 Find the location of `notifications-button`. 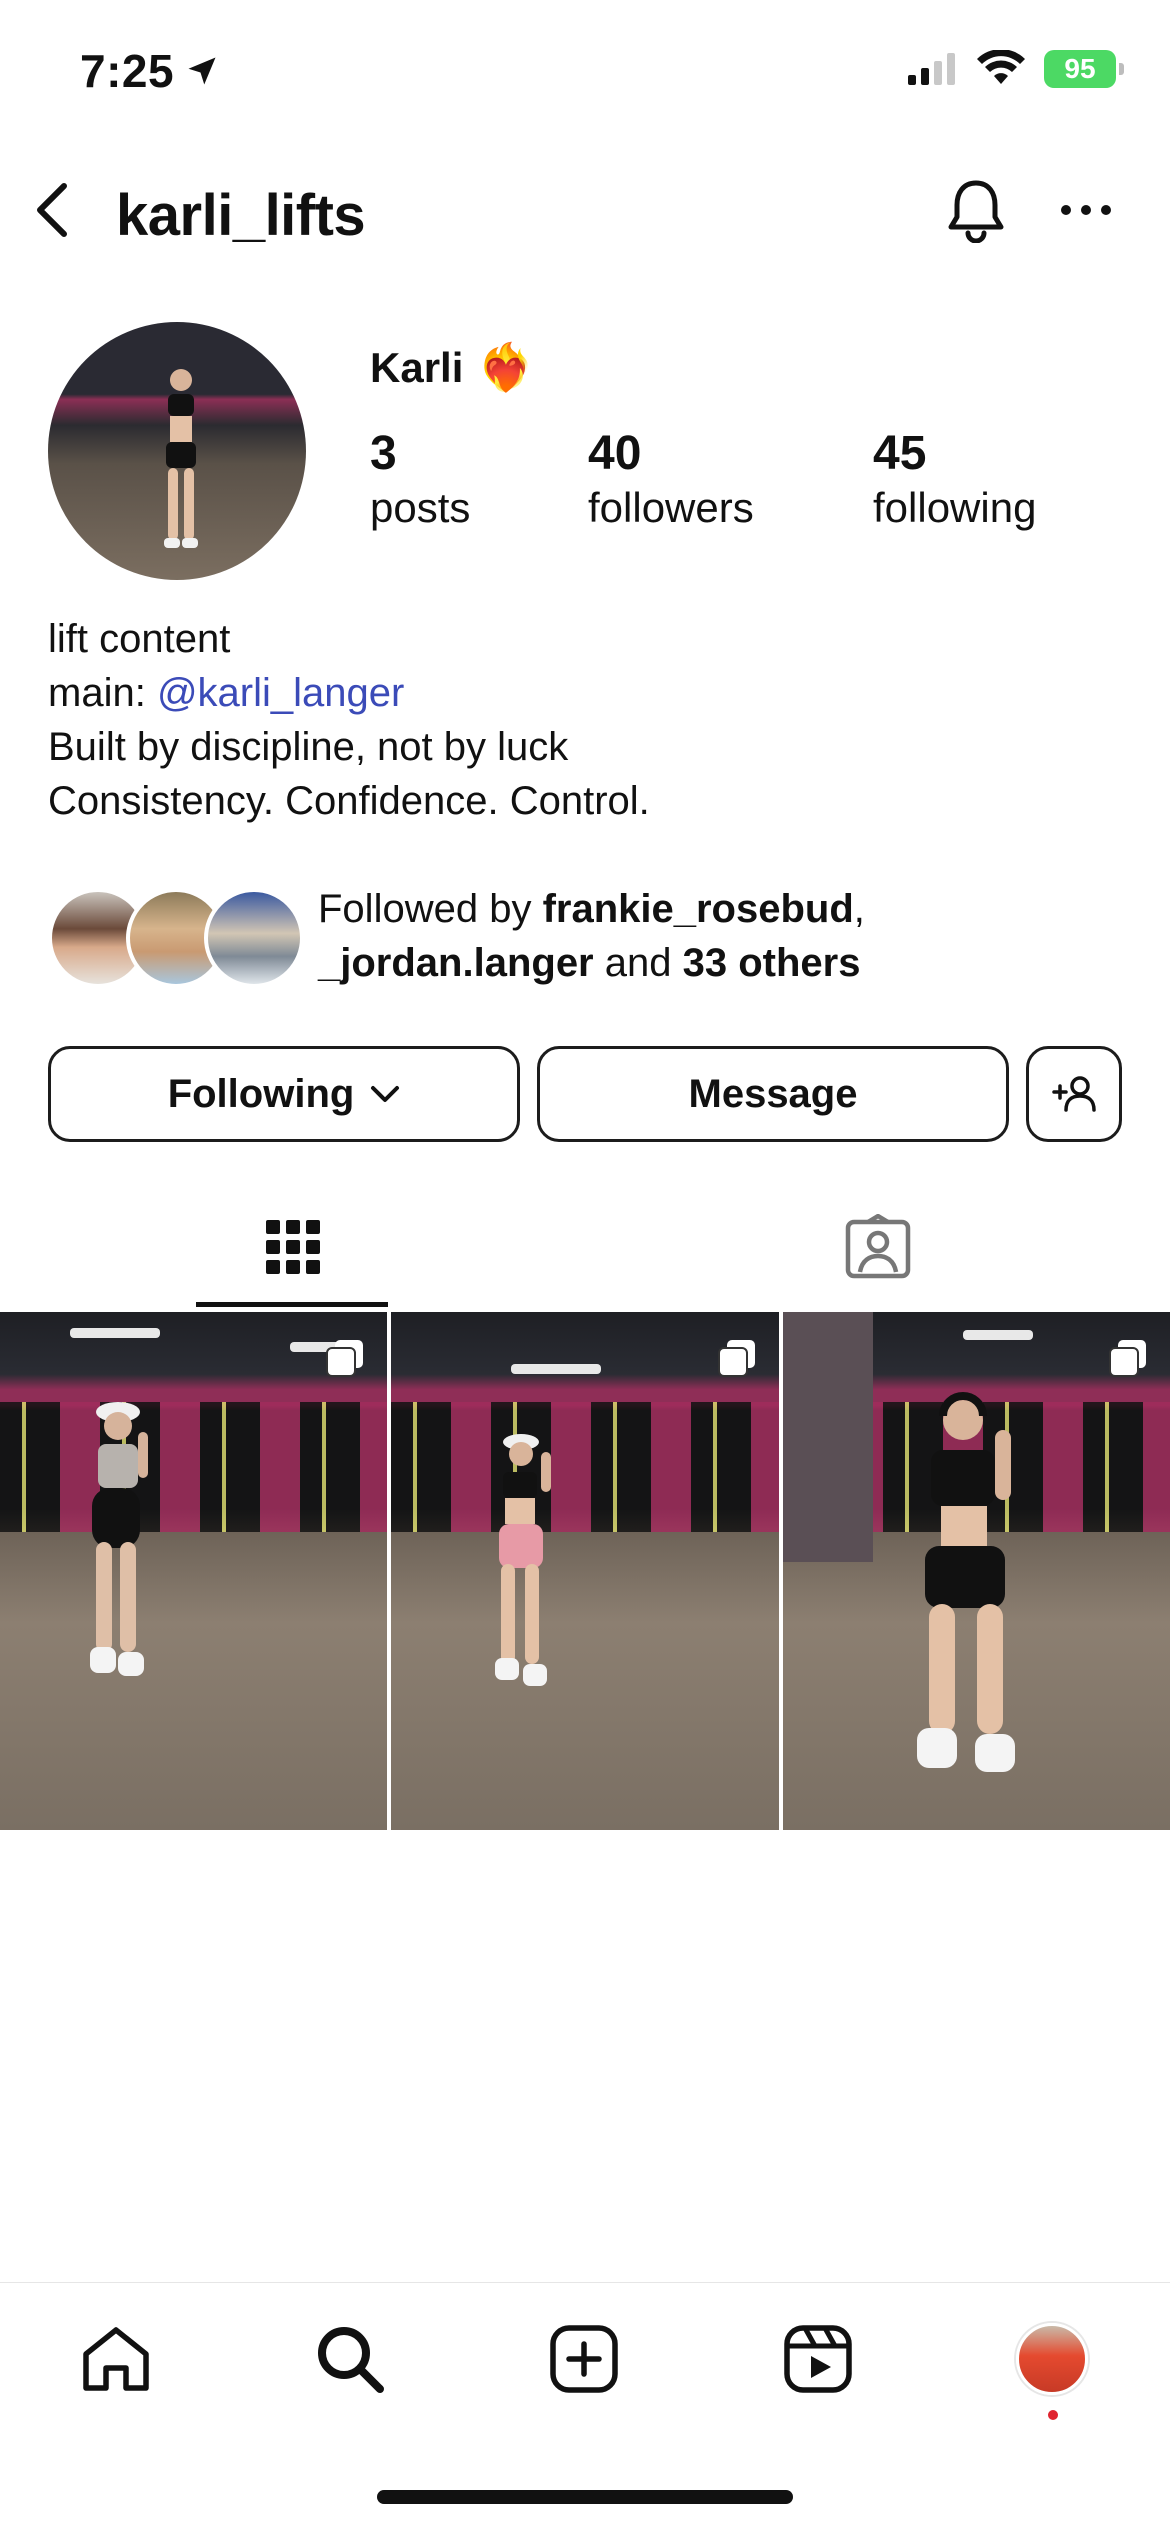

notifications-button is located at coordinates (976, 210).